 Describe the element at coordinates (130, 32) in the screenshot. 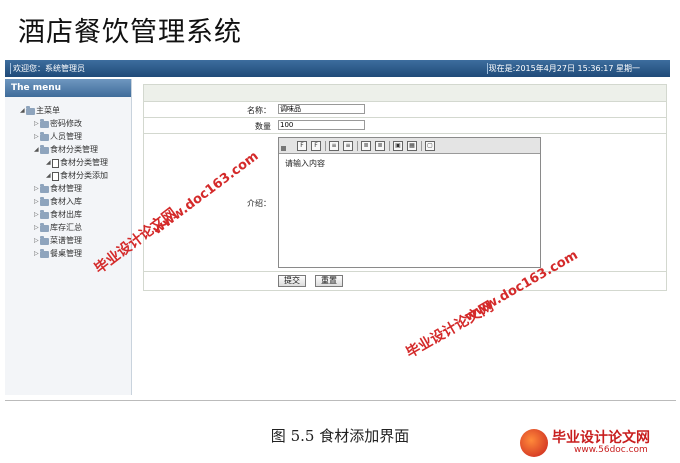

I see `document-title: 酒店餐饮管理系统` at that location.